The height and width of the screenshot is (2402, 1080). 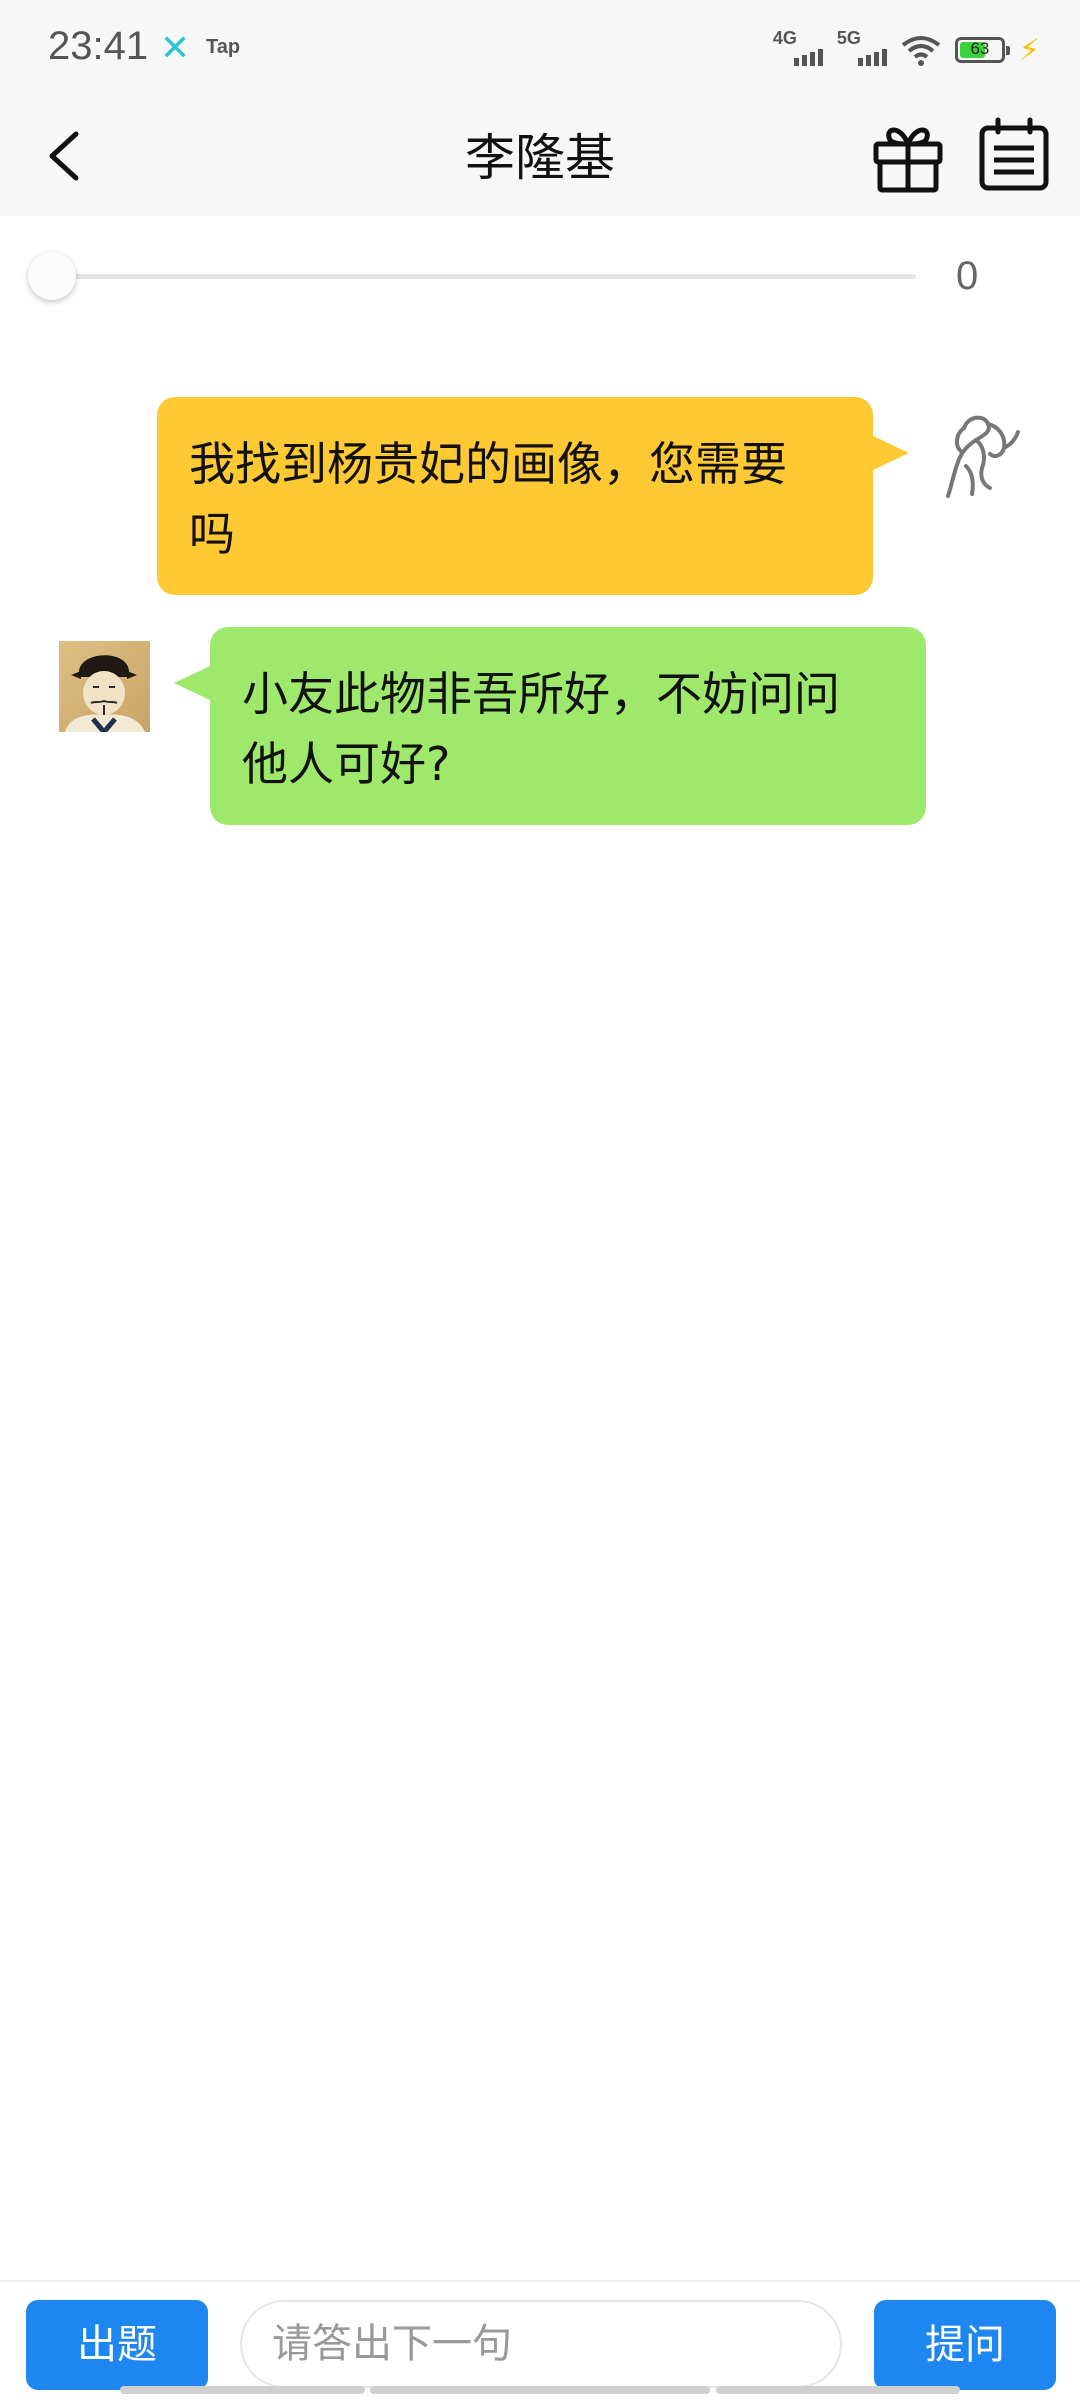 What do you see at coordinates (1029, 50) in the screenshot?
I see `bolt-icon: ⚡` at bounding box center [1029, 50].